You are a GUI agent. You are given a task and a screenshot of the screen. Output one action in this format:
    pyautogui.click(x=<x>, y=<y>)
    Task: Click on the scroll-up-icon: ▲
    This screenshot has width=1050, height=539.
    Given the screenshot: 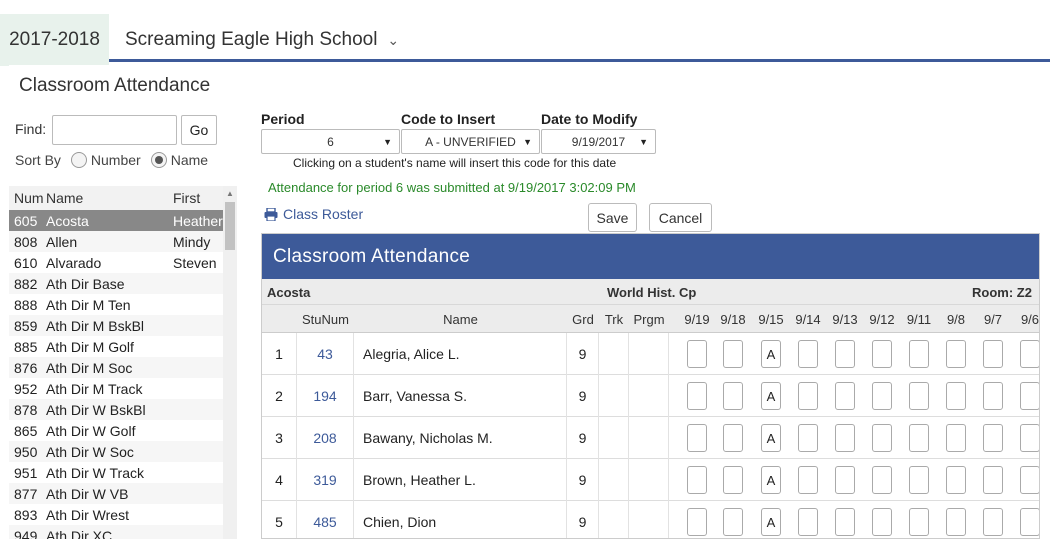 What is the action you would take?
    pyautogui.click(x=230, y=193)
    